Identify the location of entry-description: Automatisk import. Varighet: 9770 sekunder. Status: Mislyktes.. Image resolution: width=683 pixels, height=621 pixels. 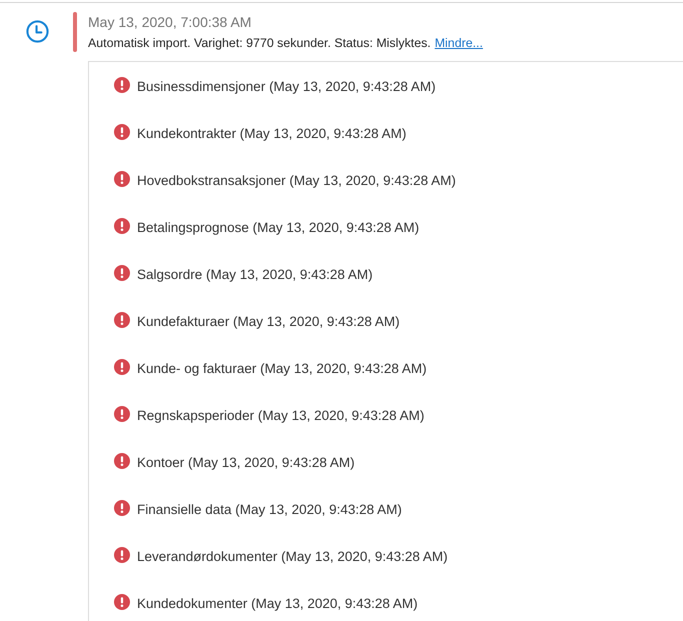
(259, 43).